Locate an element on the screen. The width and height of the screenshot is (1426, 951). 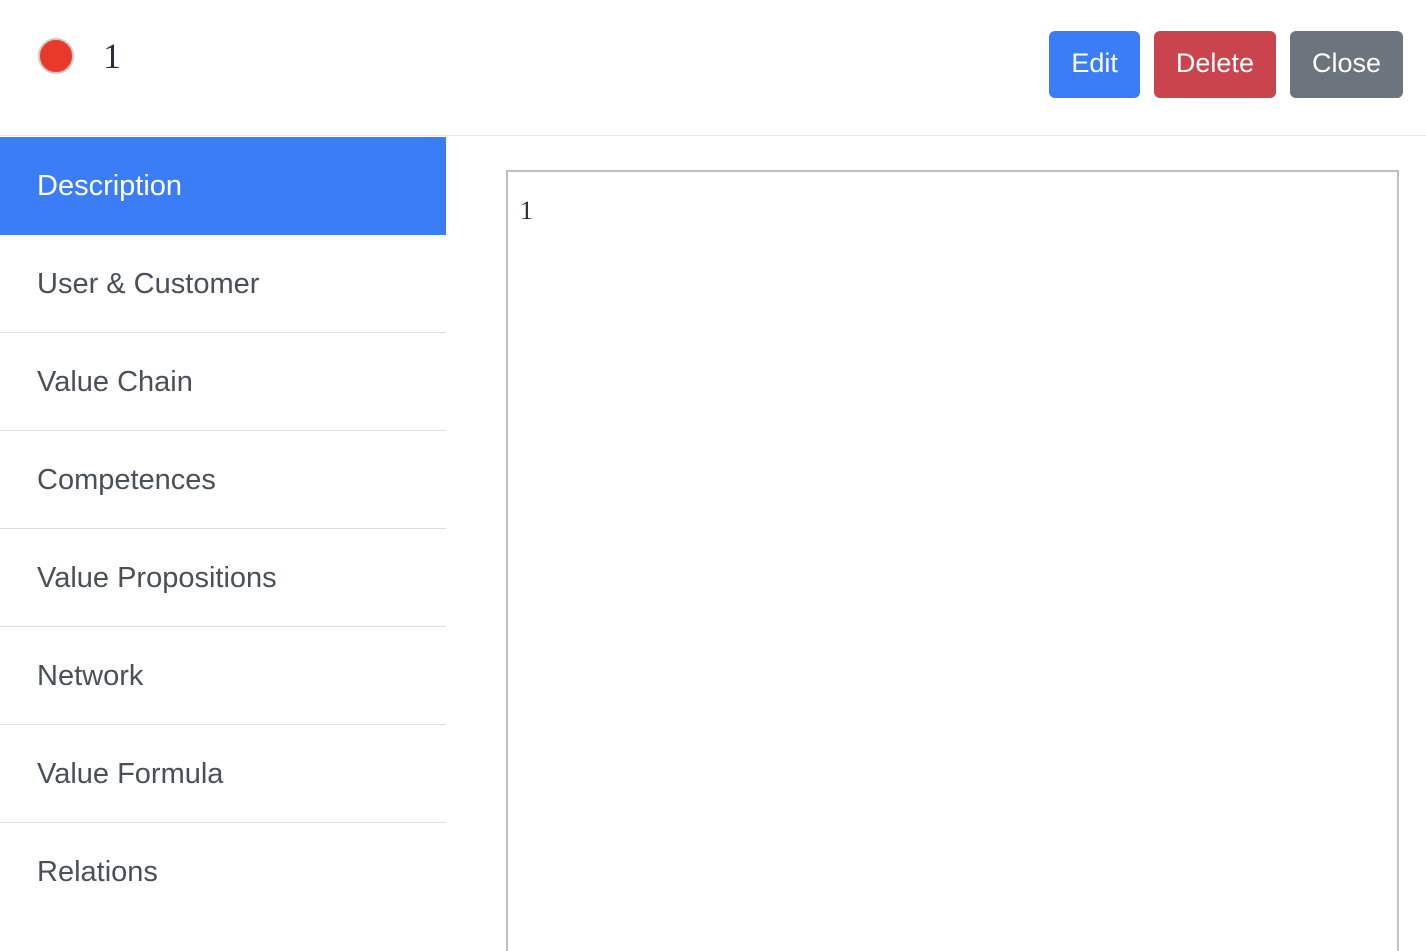
sidebar-item-user-customer: User & Customer is located at coordinates (223, 284).